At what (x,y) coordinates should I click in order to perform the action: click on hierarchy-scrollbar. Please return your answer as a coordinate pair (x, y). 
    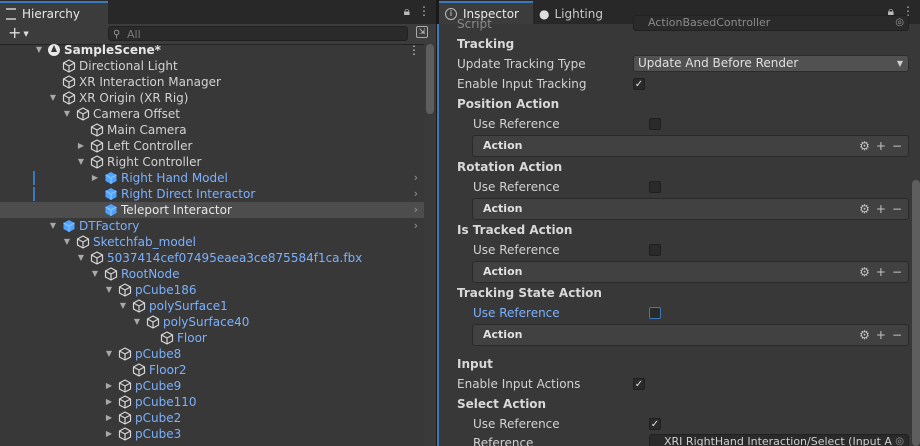
    Looking at the image, I should click on (430, 245).